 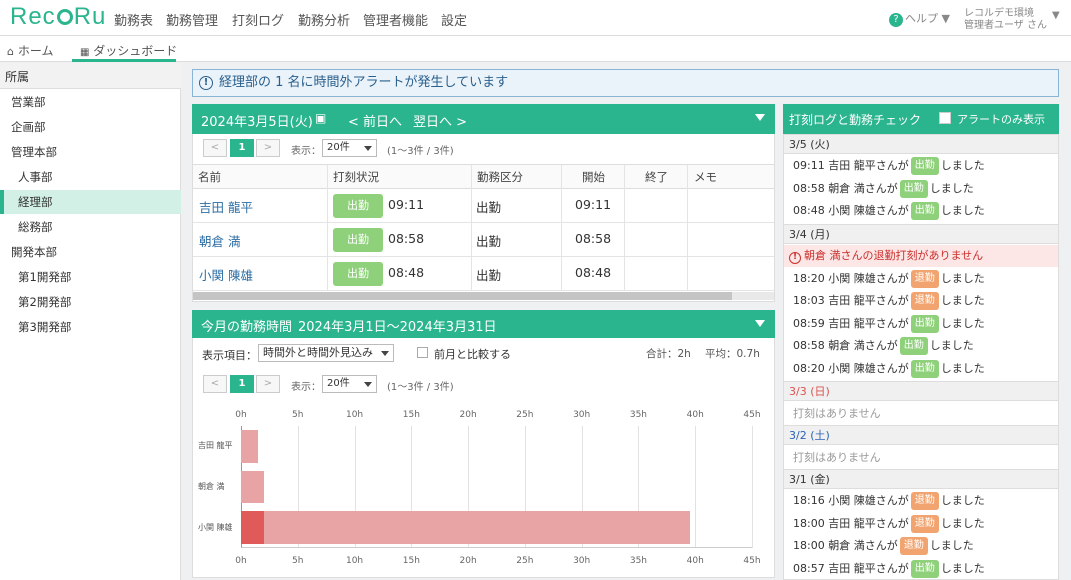 I want to click on help-label: ヘルプ, so click(x=921, y=18).